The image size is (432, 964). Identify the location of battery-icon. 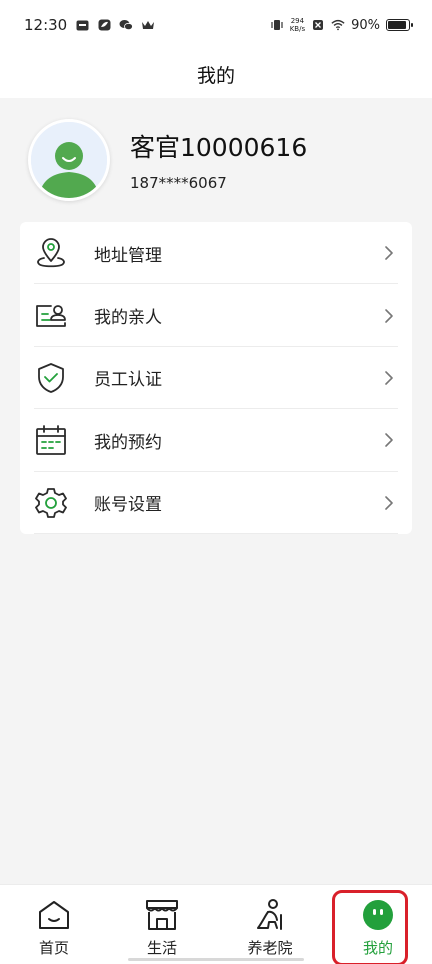
(399, 25).